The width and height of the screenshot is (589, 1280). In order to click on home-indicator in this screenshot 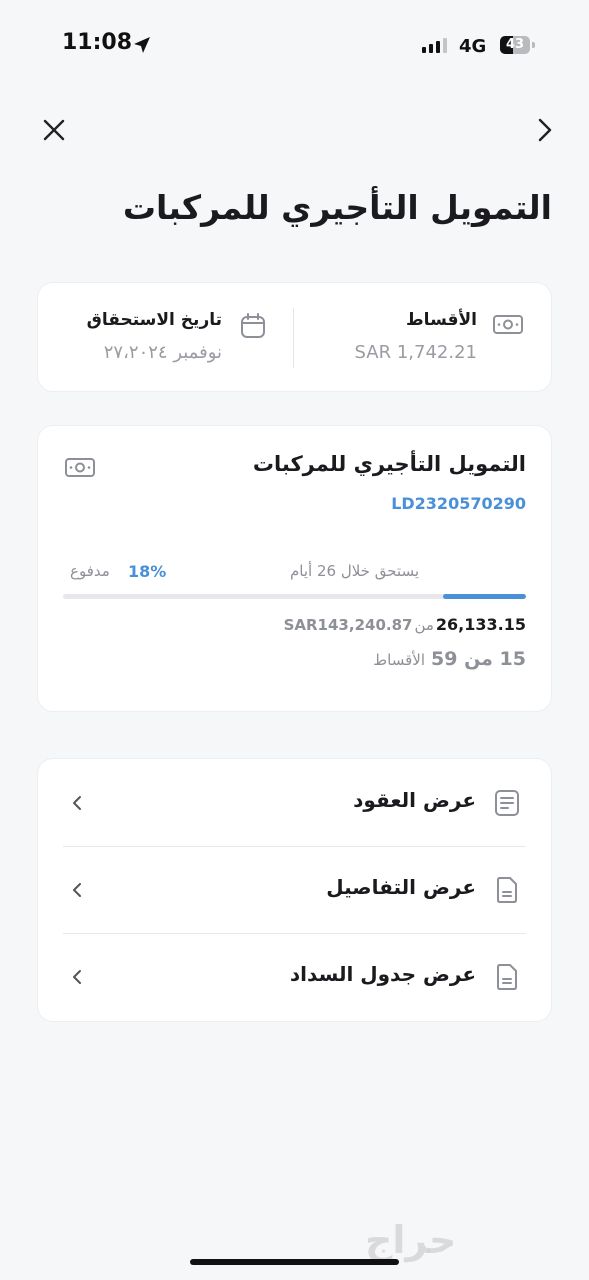, I will do `click(294, 1262)`.